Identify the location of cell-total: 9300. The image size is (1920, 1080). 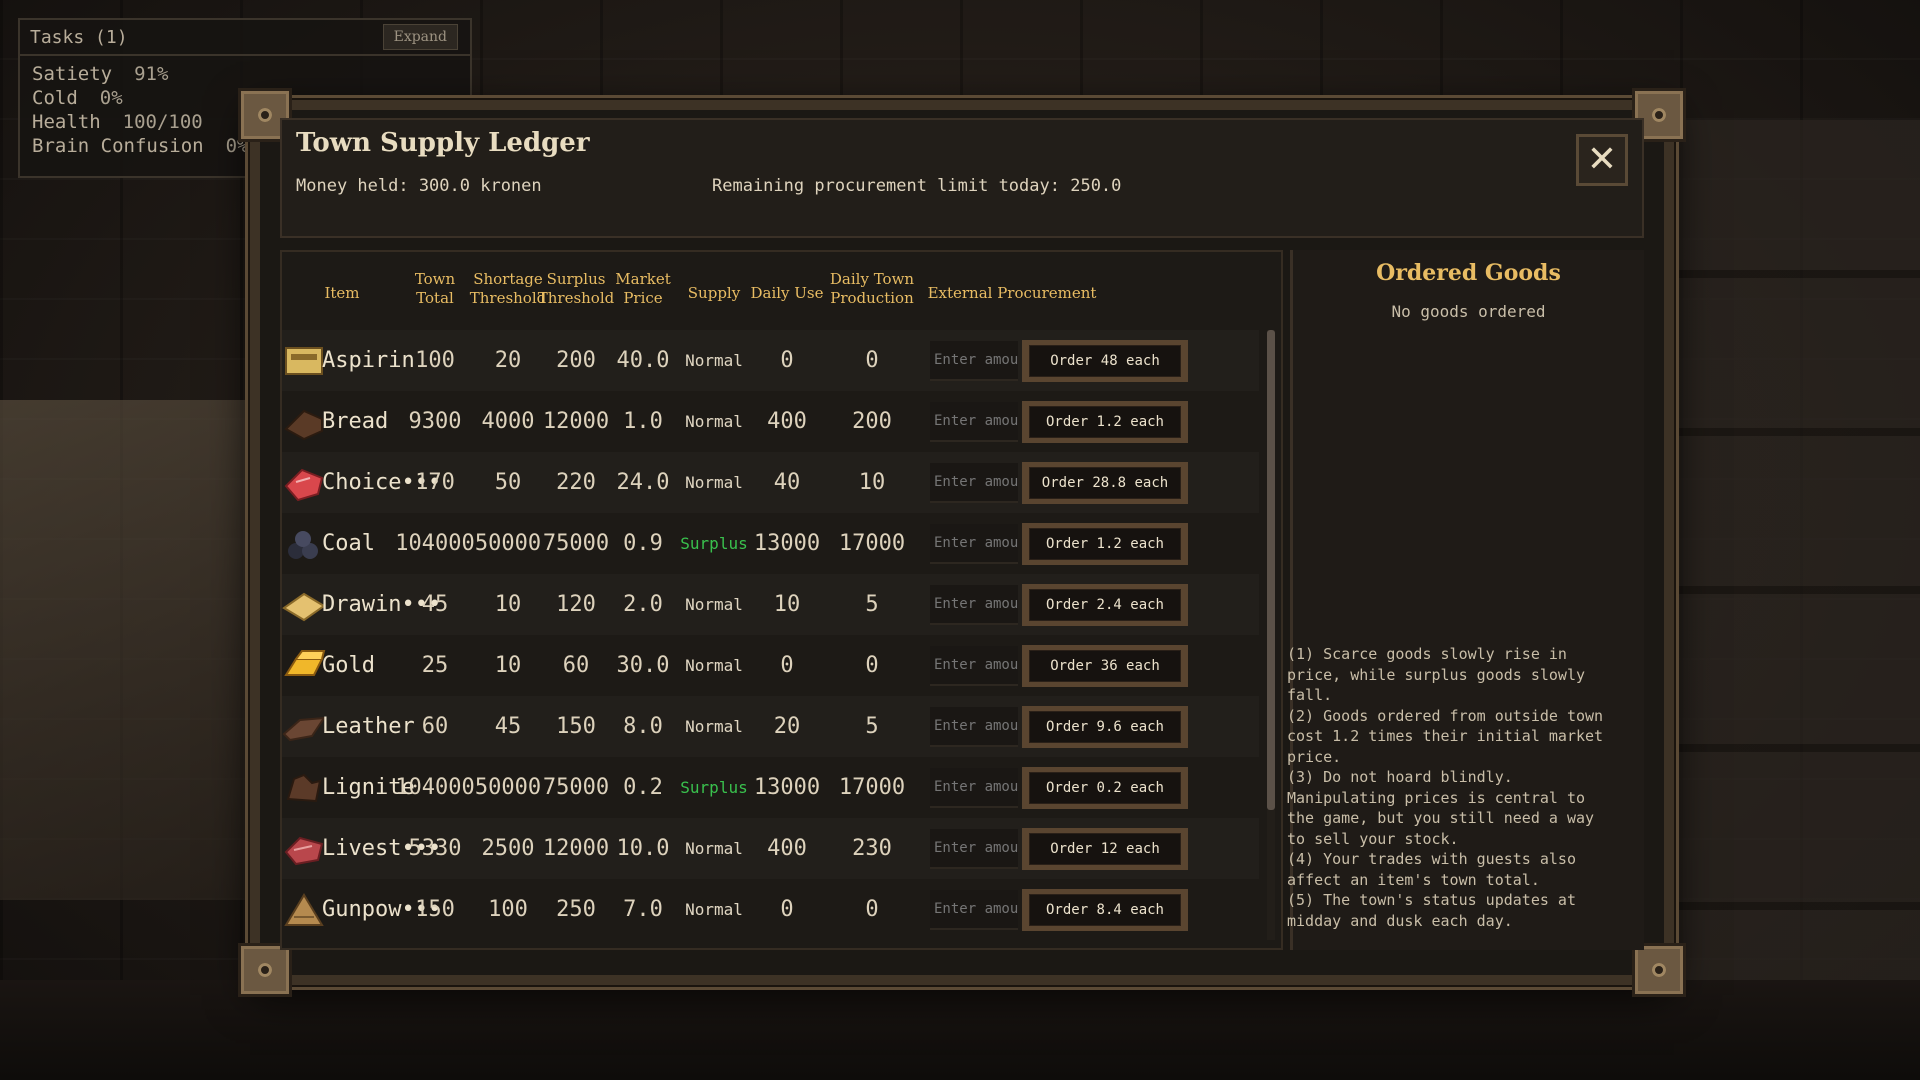
(435, 421).